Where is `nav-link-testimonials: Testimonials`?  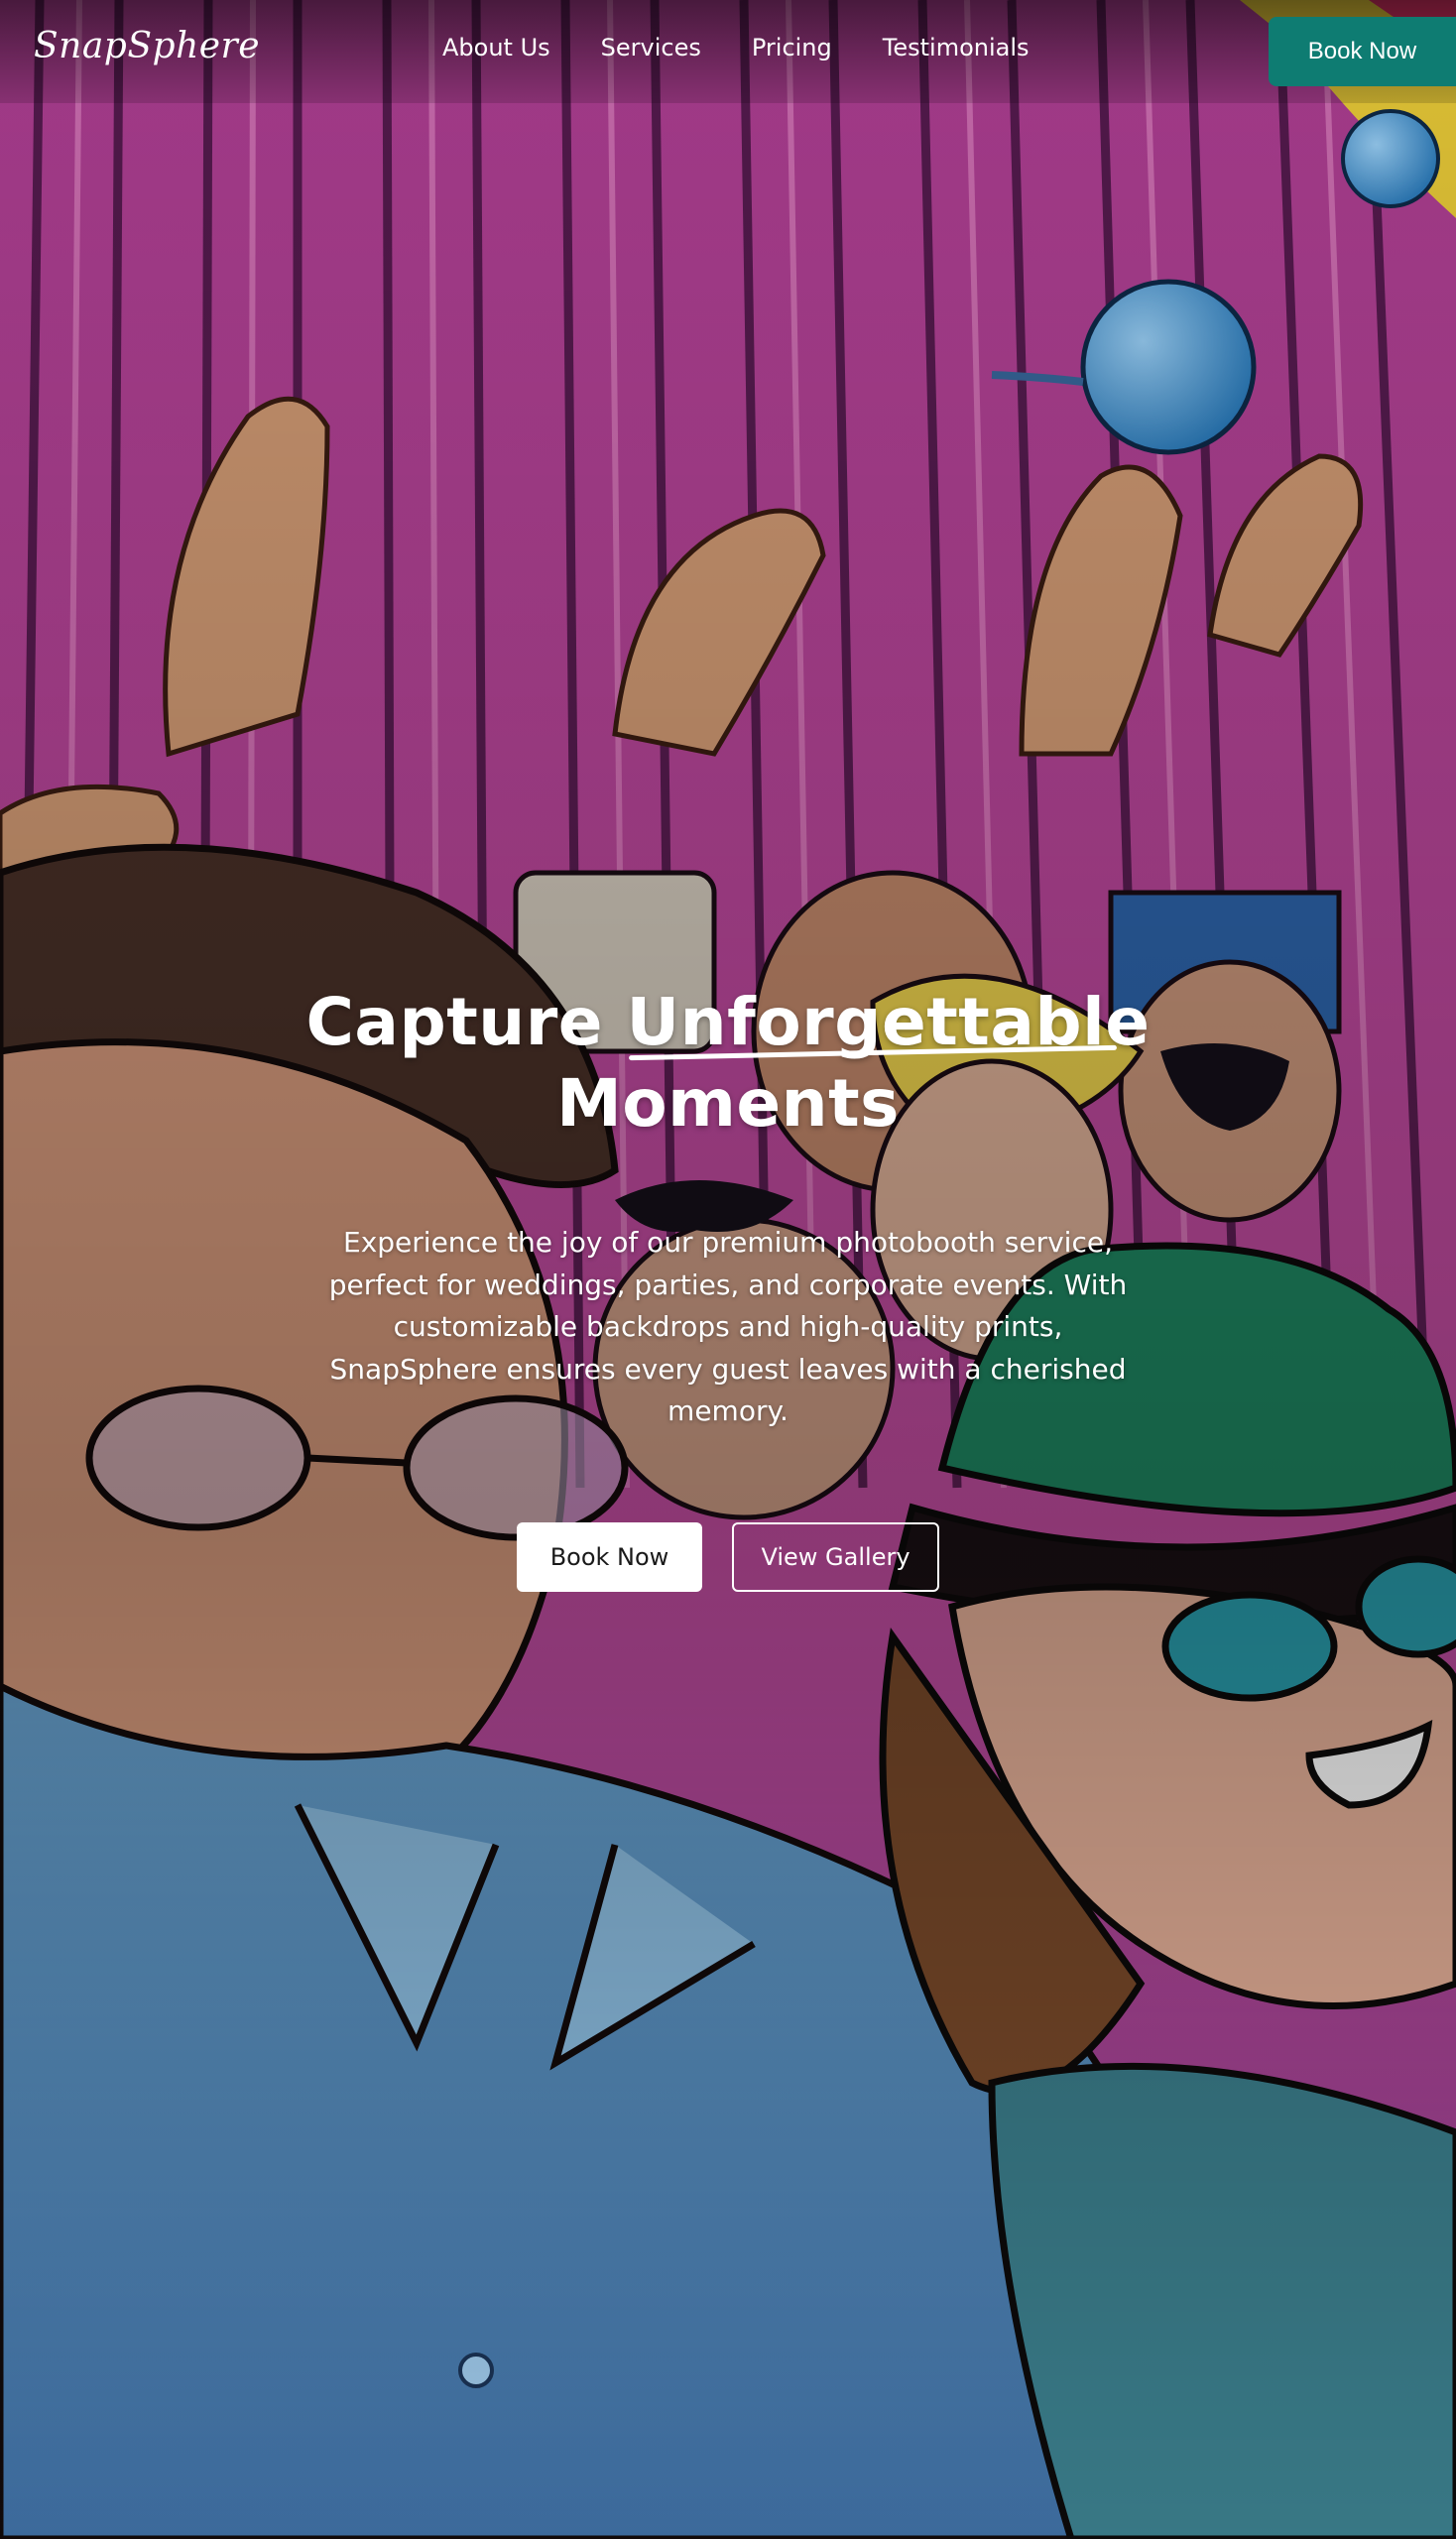 nav-link-testimonials: Testimonials is located at coordinates (956, 48).